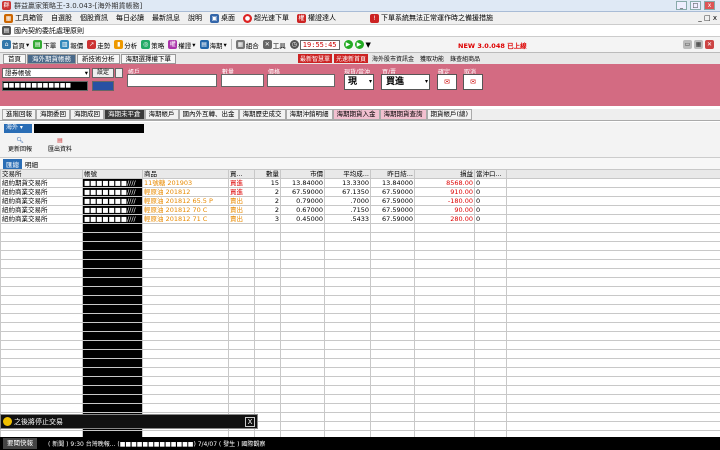  I want to click on promo-new-home: 光速新首頁, so click(351, 58).